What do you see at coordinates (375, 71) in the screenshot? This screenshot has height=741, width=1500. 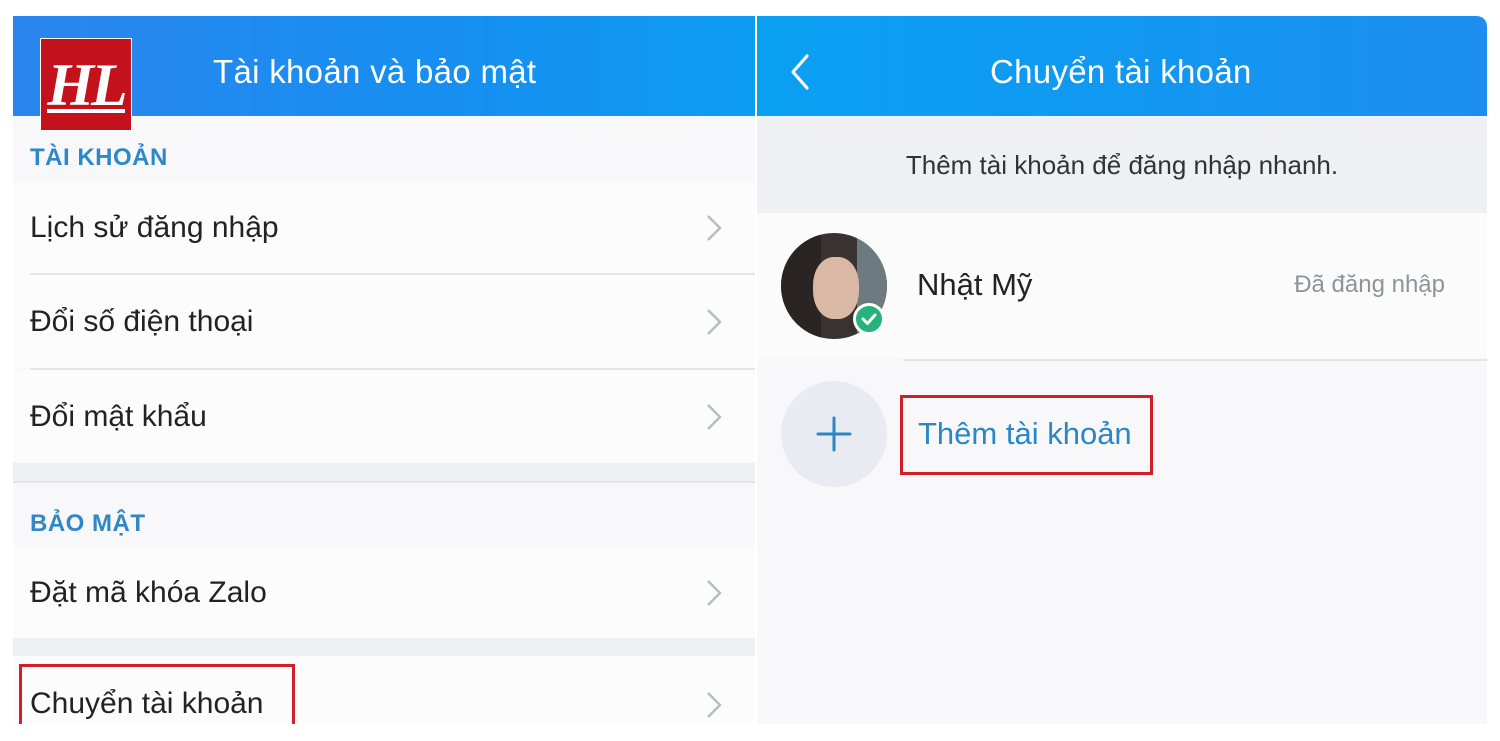 I see `page-title: Tài khoản và bảo mật` at bounding box center [375, 71].